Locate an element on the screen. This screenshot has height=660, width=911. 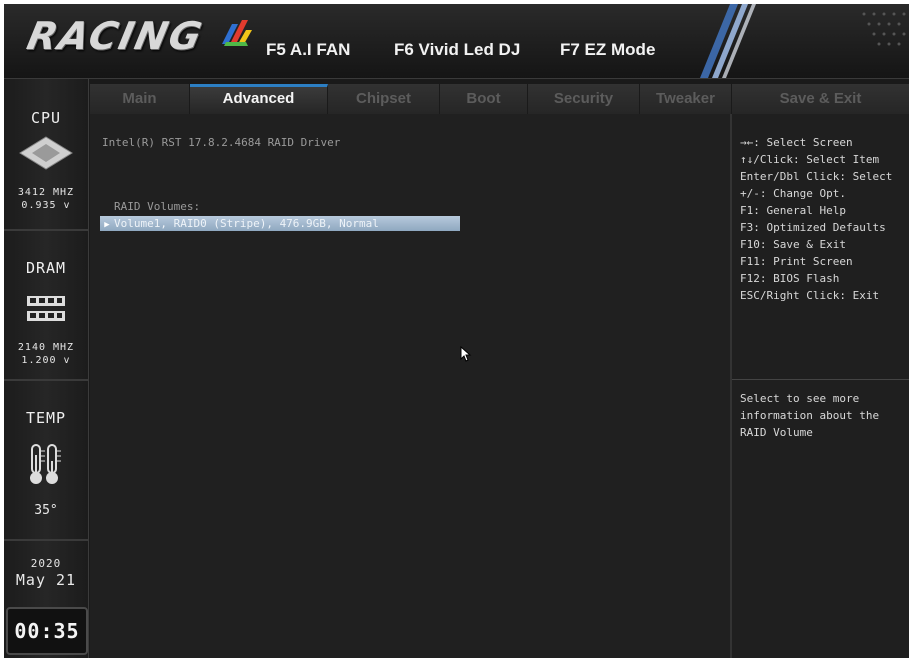
racing-logo: RACING is located at coordinates (115, 36).